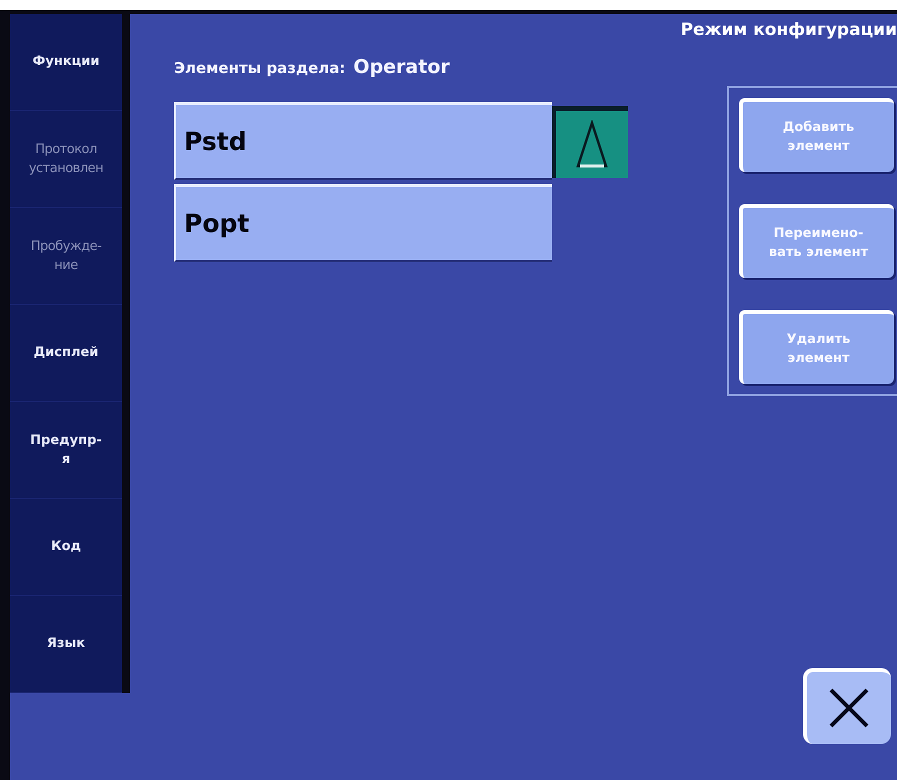  Describe the element at coordinates (66, 62) in the screenshot. I see `sidebar-item: Функции` at that location.